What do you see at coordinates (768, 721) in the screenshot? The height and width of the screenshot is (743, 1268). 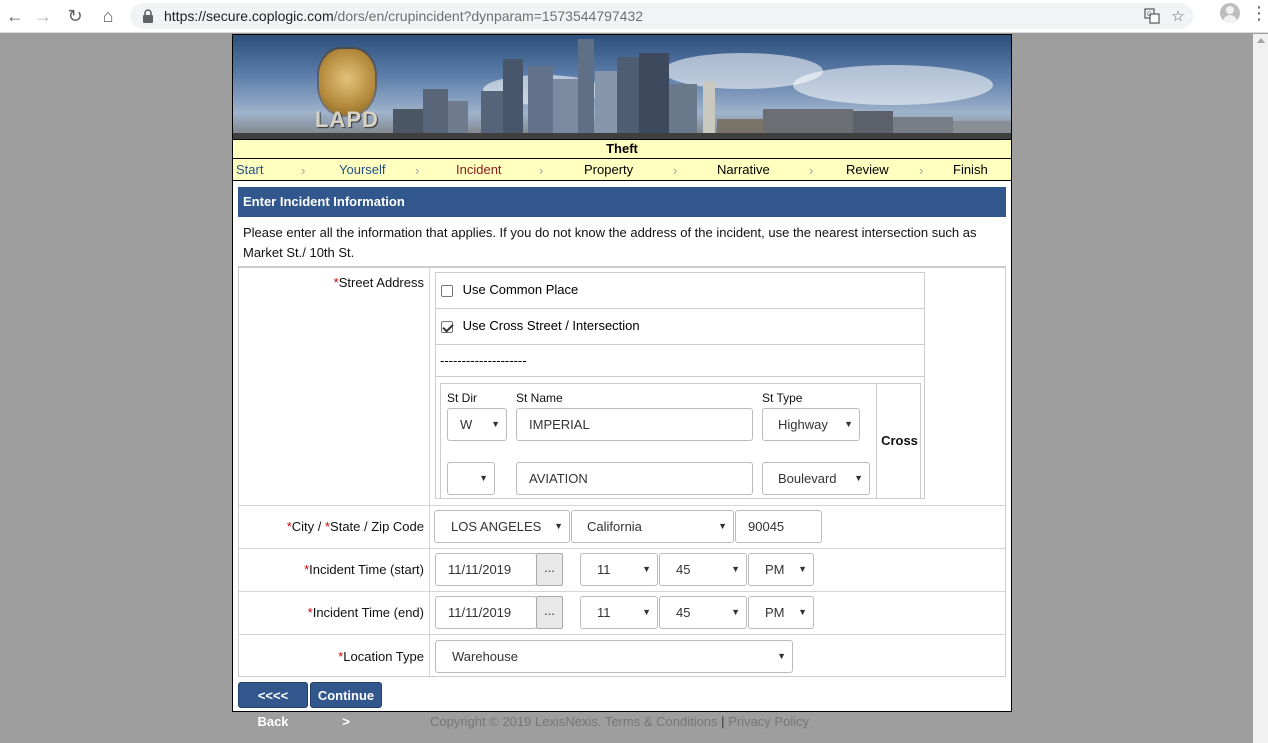 I see `privacy-link: Privacy Policy` at bounding box center [768, 721].